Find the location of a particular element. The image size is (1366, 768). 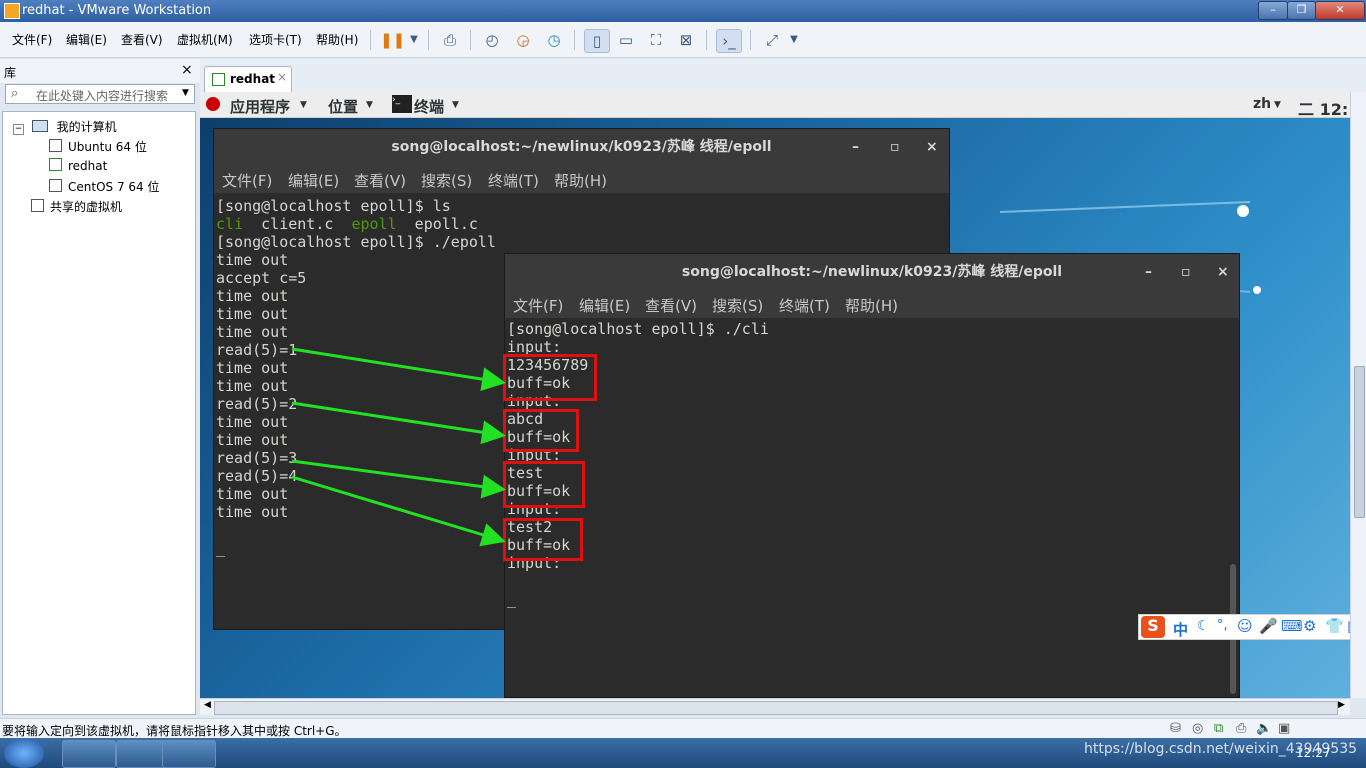

annotation-arrows is located at coordinates (398, 447).